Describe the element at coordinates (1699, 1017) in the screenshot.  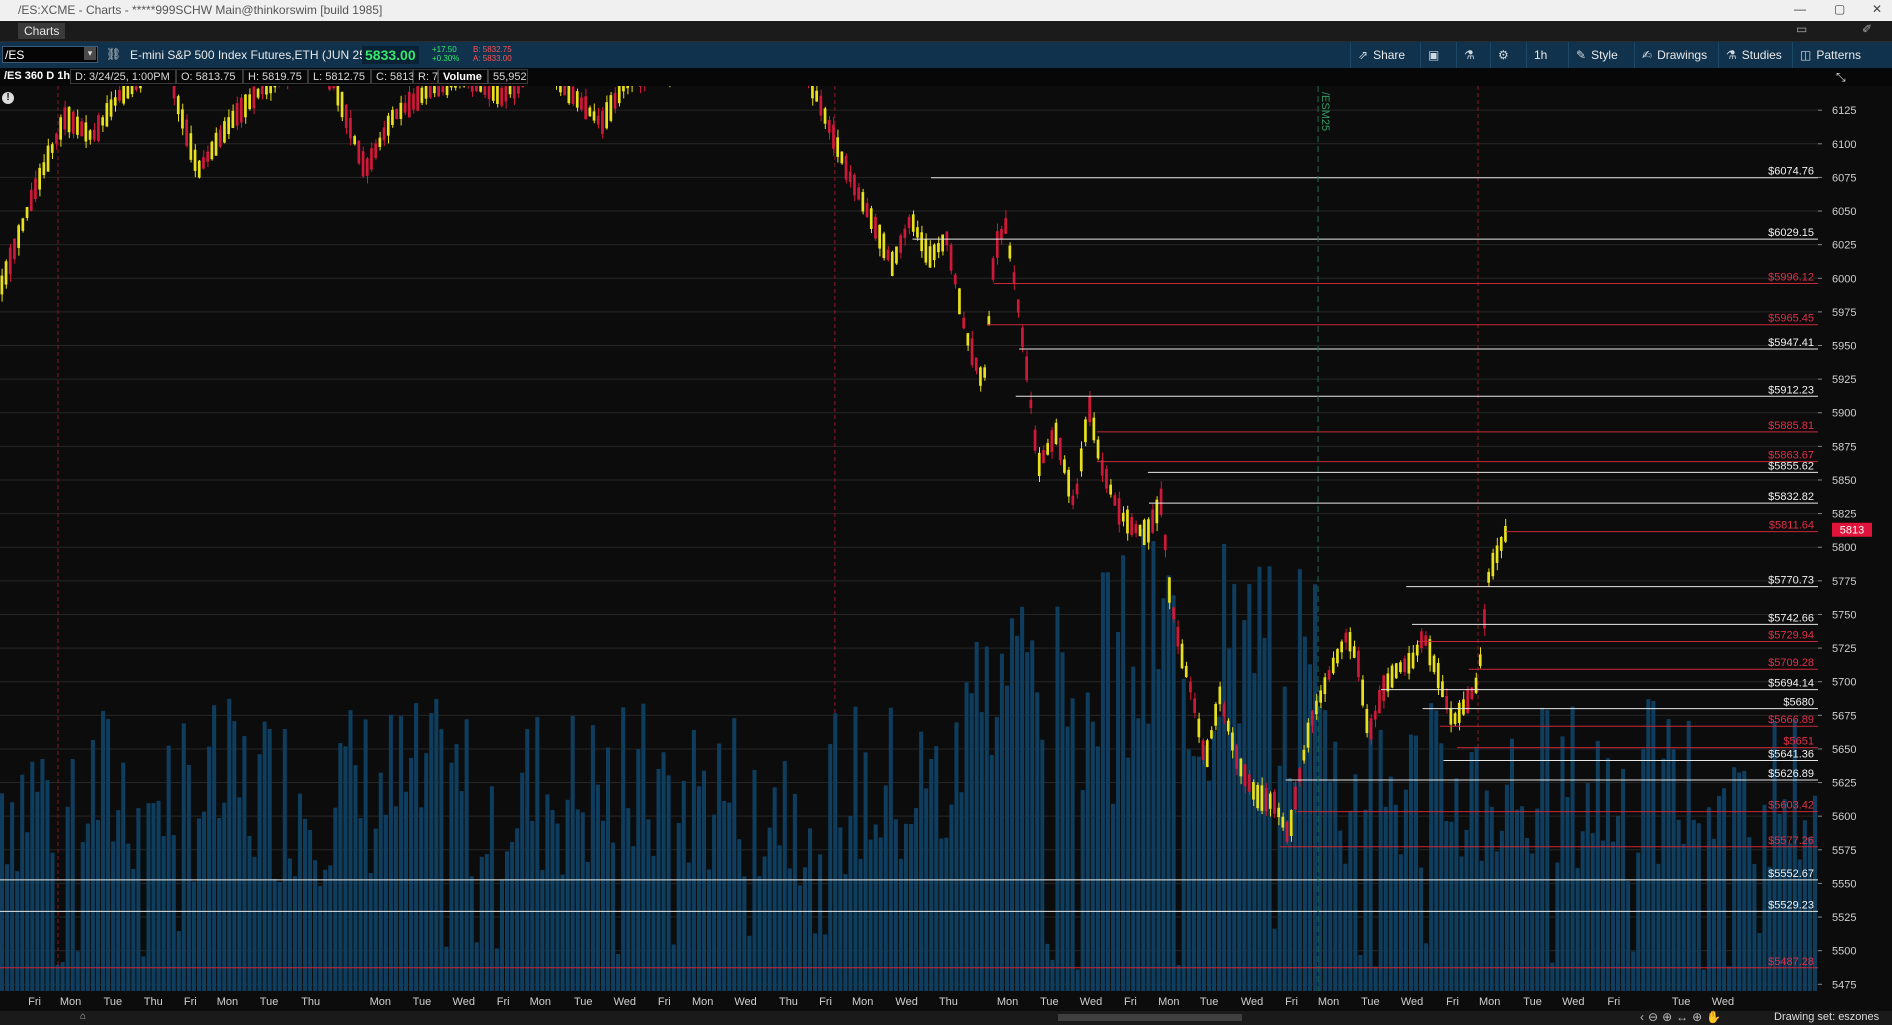
I see `crosshair-icon: ⊕` at that location.